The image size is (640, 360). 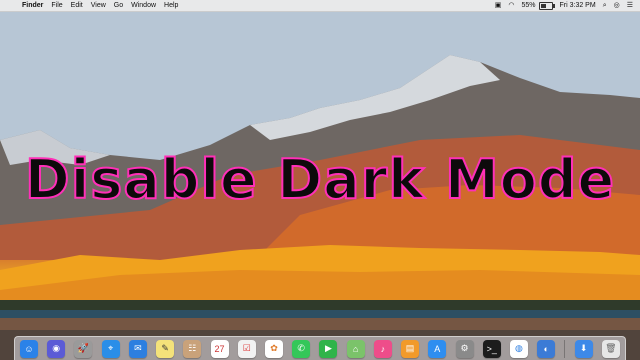 I want to click on clock-text: Fri 3:32 PM, so click(x=578, y=5).